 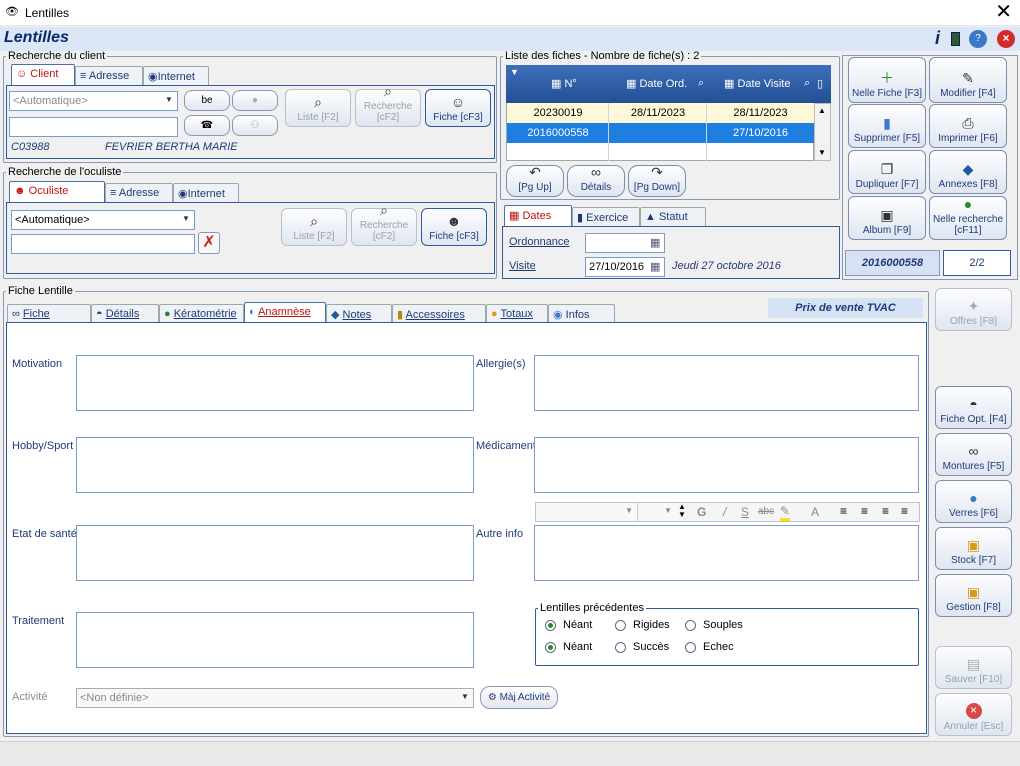 What do you see at coordinates (255, 125) in the screenshot?
I see `people-button: ⚇` at bounding box center [255, 125].